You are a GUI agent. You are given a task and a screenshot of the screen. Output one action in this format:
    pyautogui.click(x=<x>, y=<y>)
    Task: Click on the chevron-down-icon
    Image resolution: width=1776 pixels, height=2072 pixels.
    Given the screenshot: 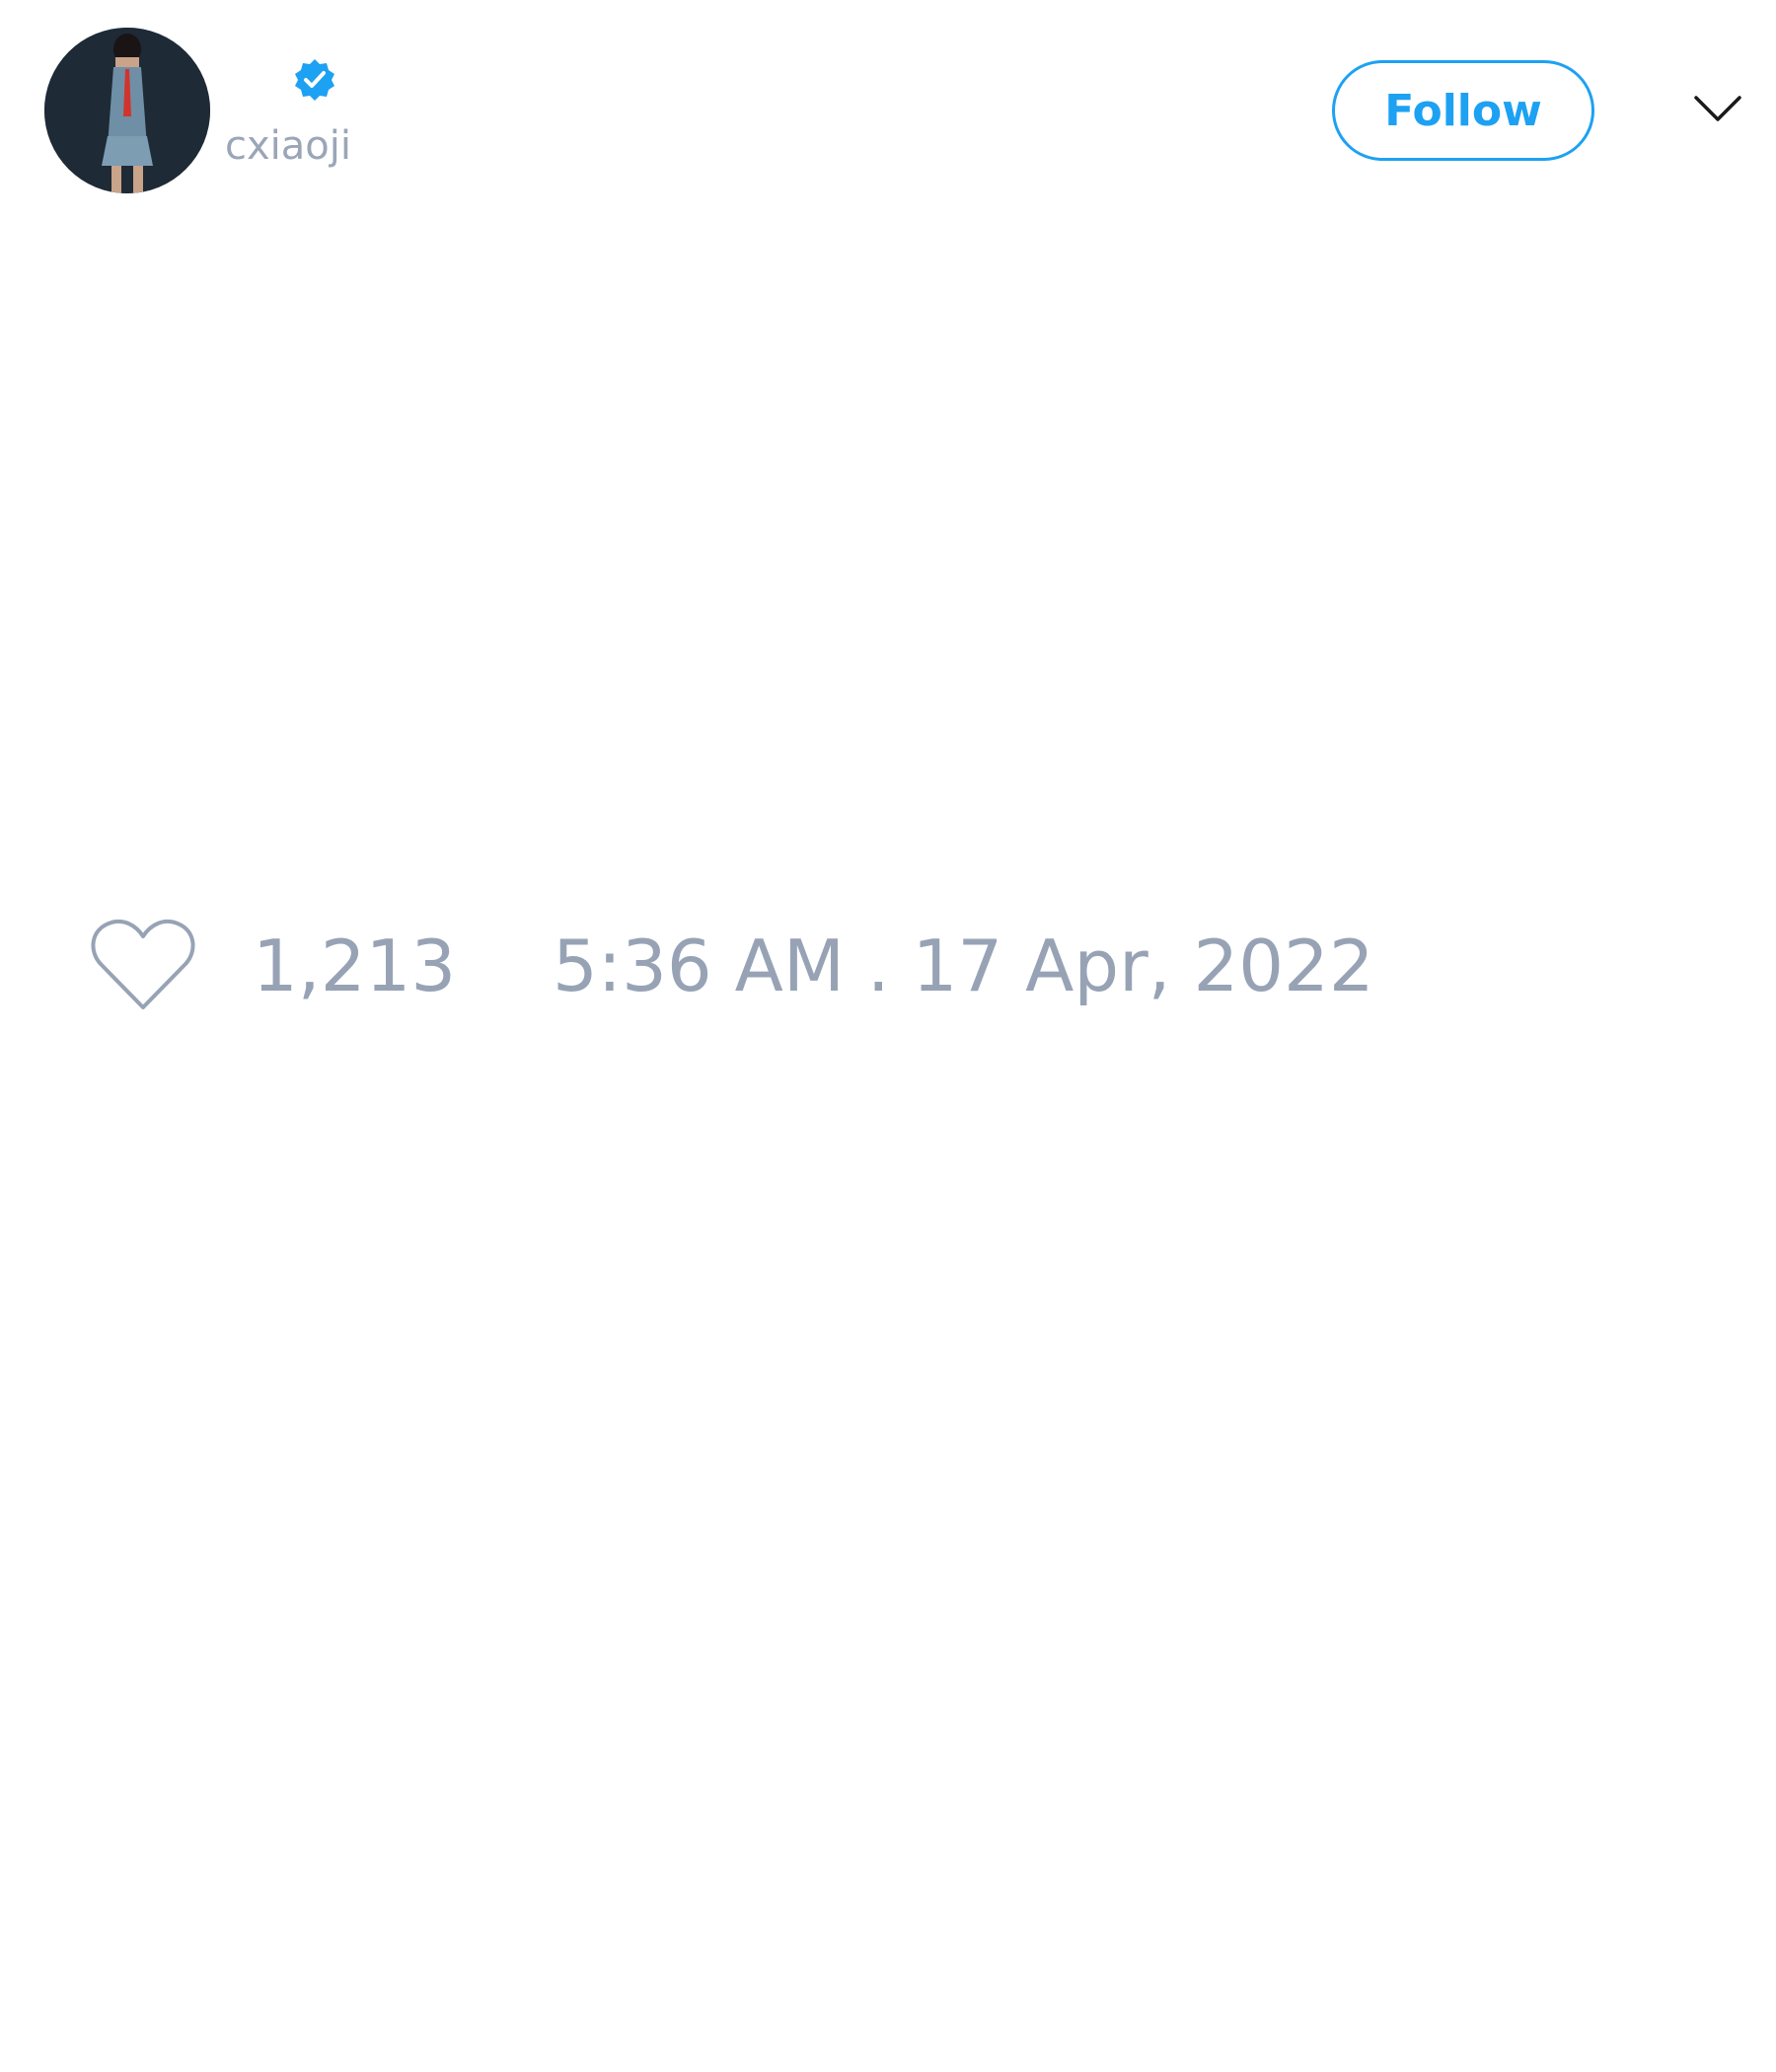 What is the action you would take?
    pyautogui.click(x=1718, y=110)
    